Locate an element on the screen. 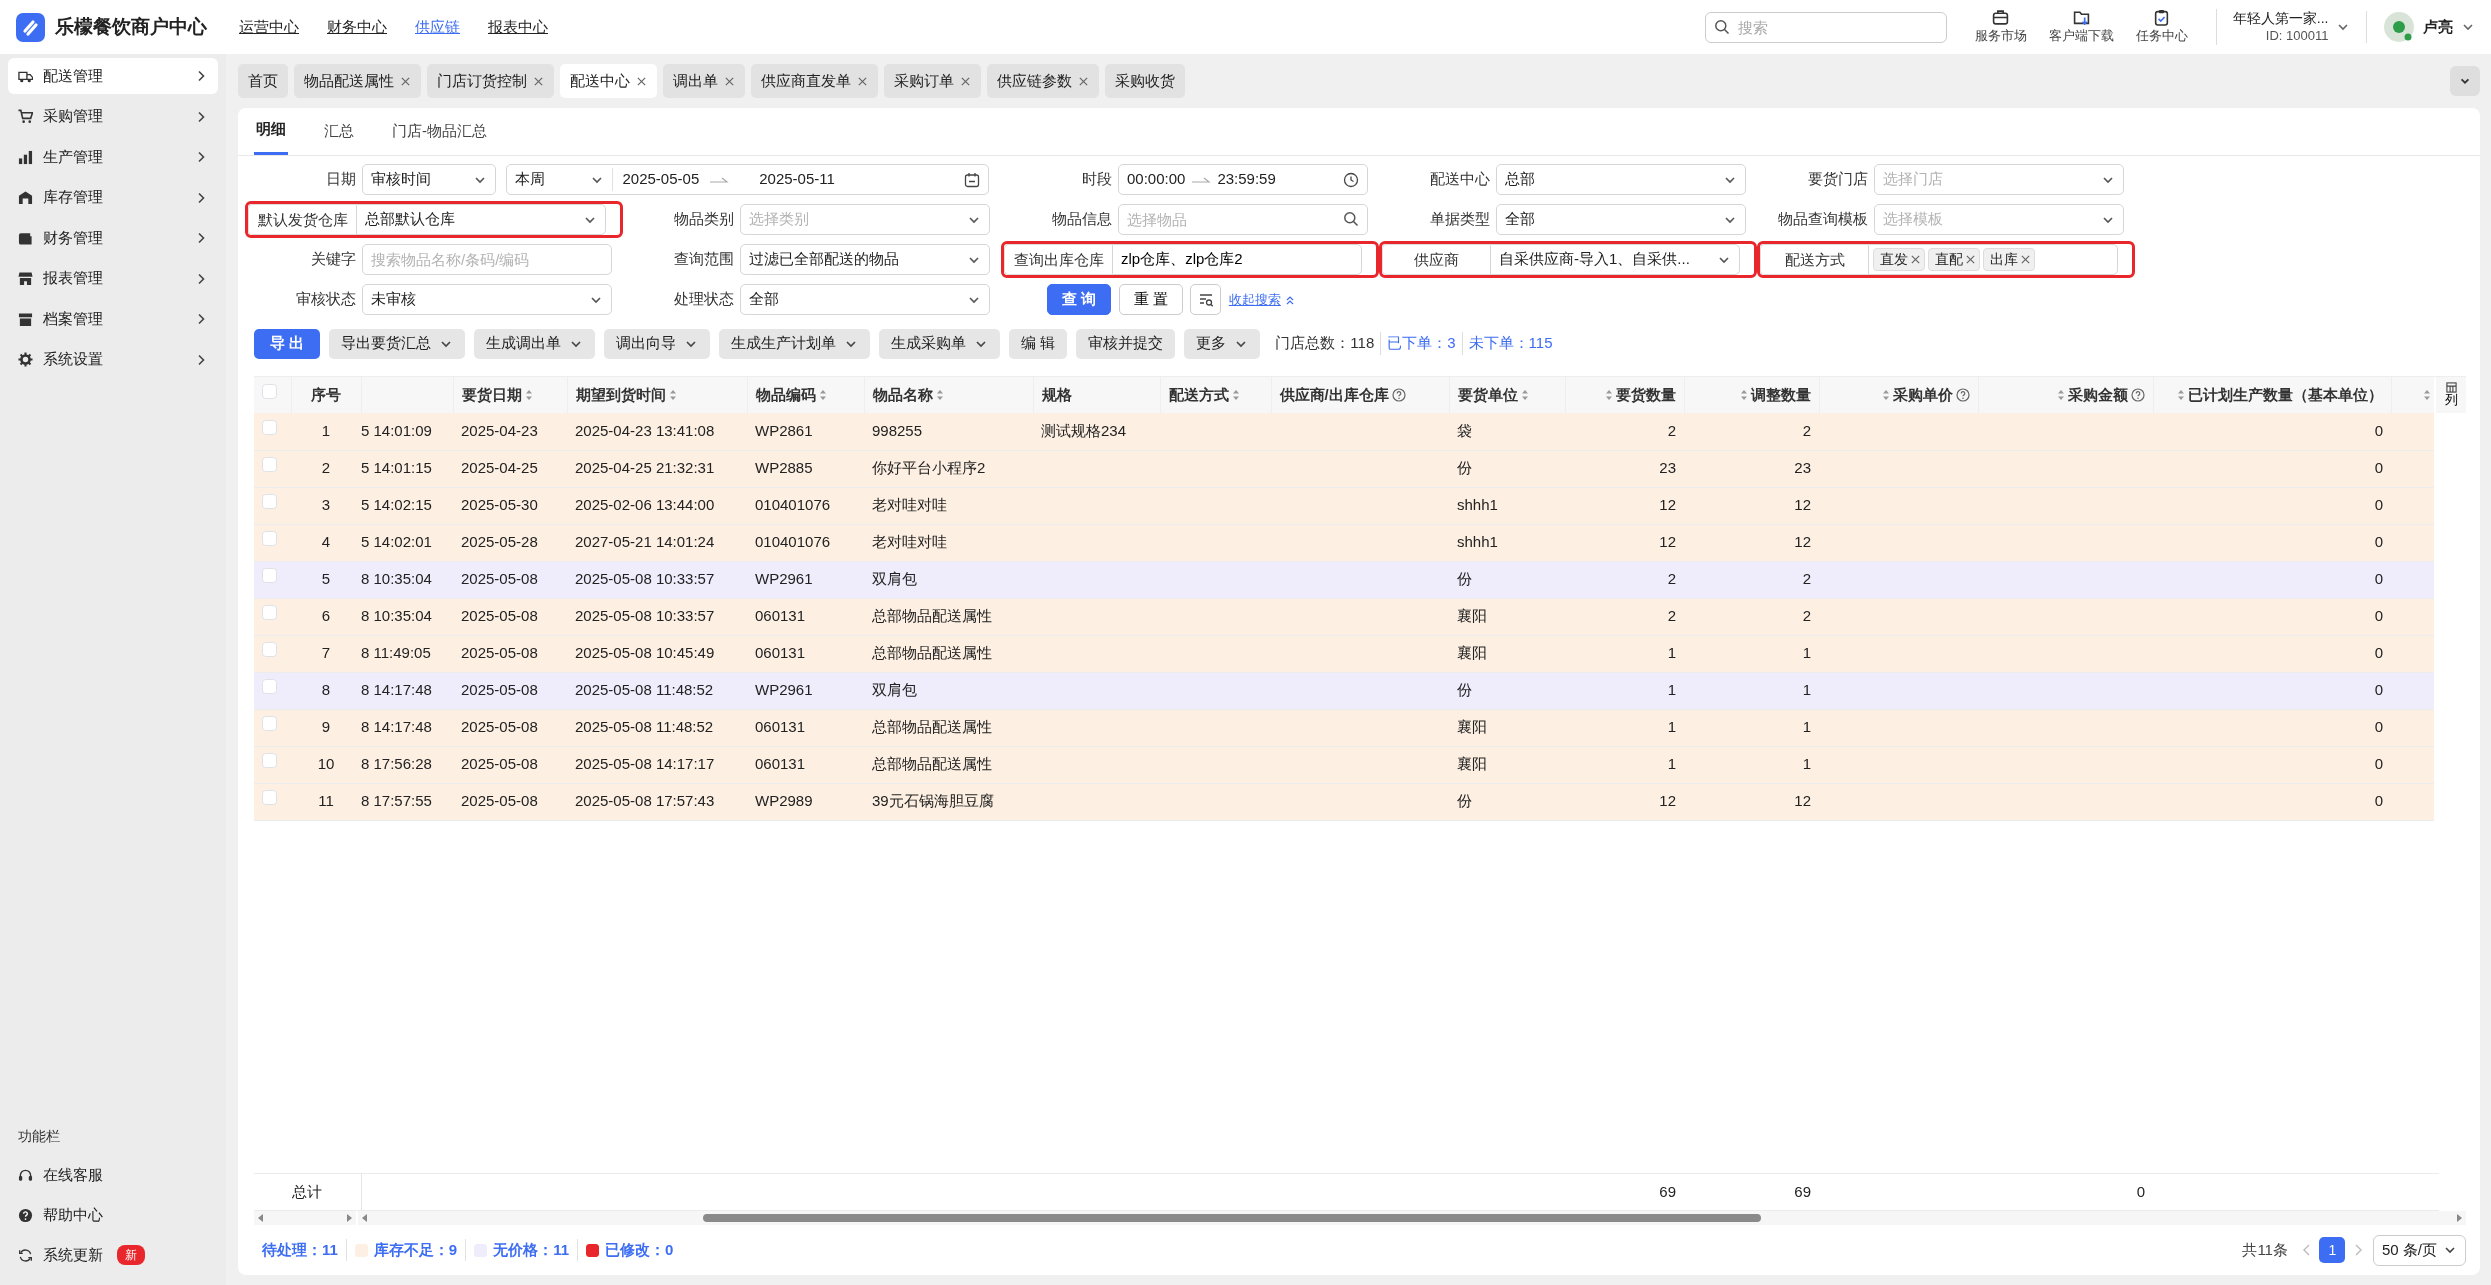 This screenshot has height=1285, width=2491. page-size-dropdown: 50 条/页 is located at coordinates (2419, 1250).